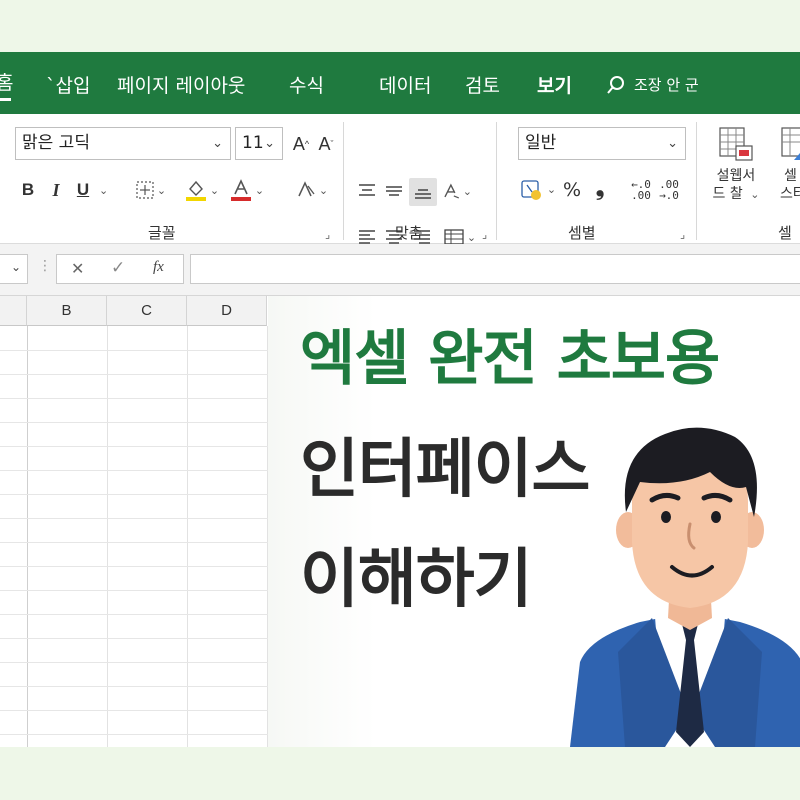  I want to click on phonetic-icon, so click(306, 189).